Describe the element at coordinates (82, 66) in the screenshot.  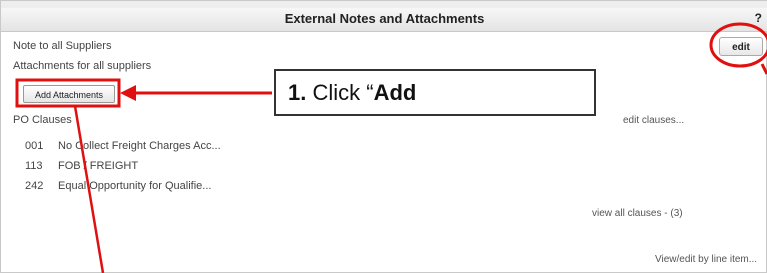
I see `attachments-label: Attachments for all suppliers` at that location.